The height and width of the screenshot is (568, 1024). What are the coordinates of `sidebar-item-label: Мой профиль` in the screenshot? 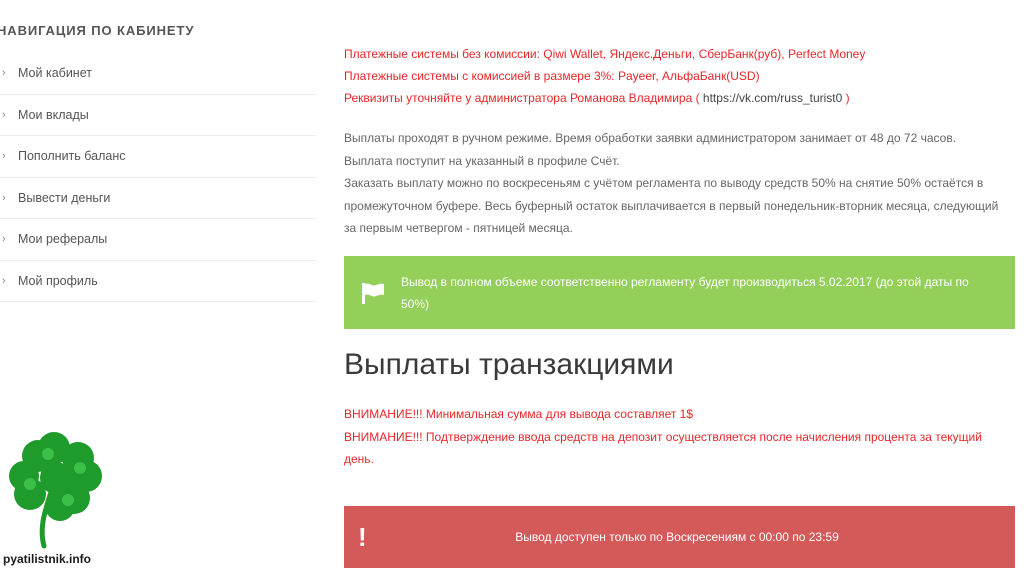 It's located at (58, 280).